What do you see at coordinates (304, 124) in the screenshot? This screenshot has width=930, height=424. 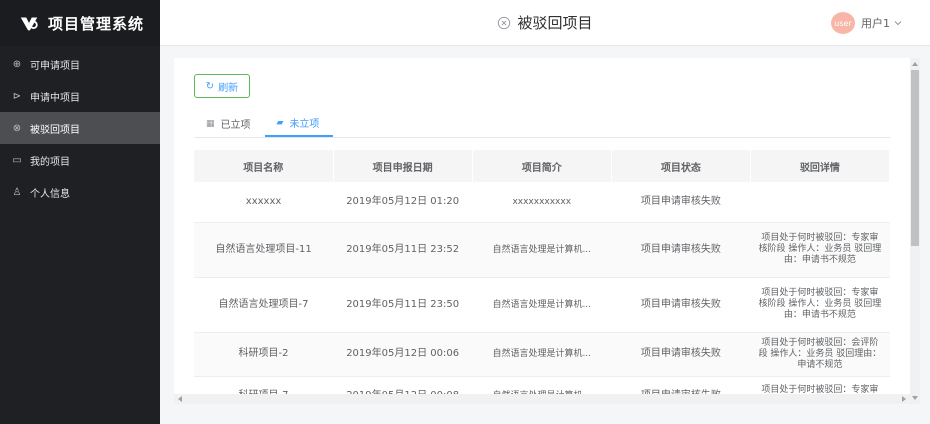 I see `tab-label: 未立项` at bounding box center [304, 124].